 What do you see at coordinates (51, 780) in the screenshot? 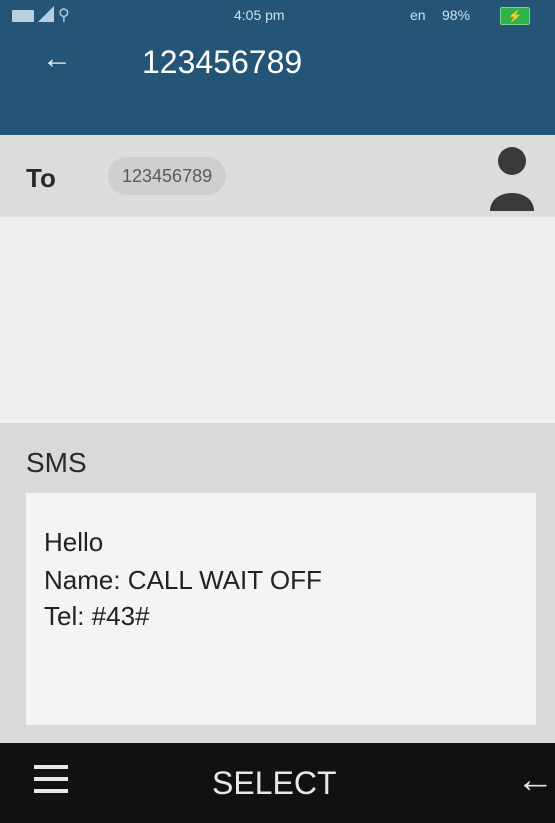
I see `menu-icon` at bounding box center [51, 780].